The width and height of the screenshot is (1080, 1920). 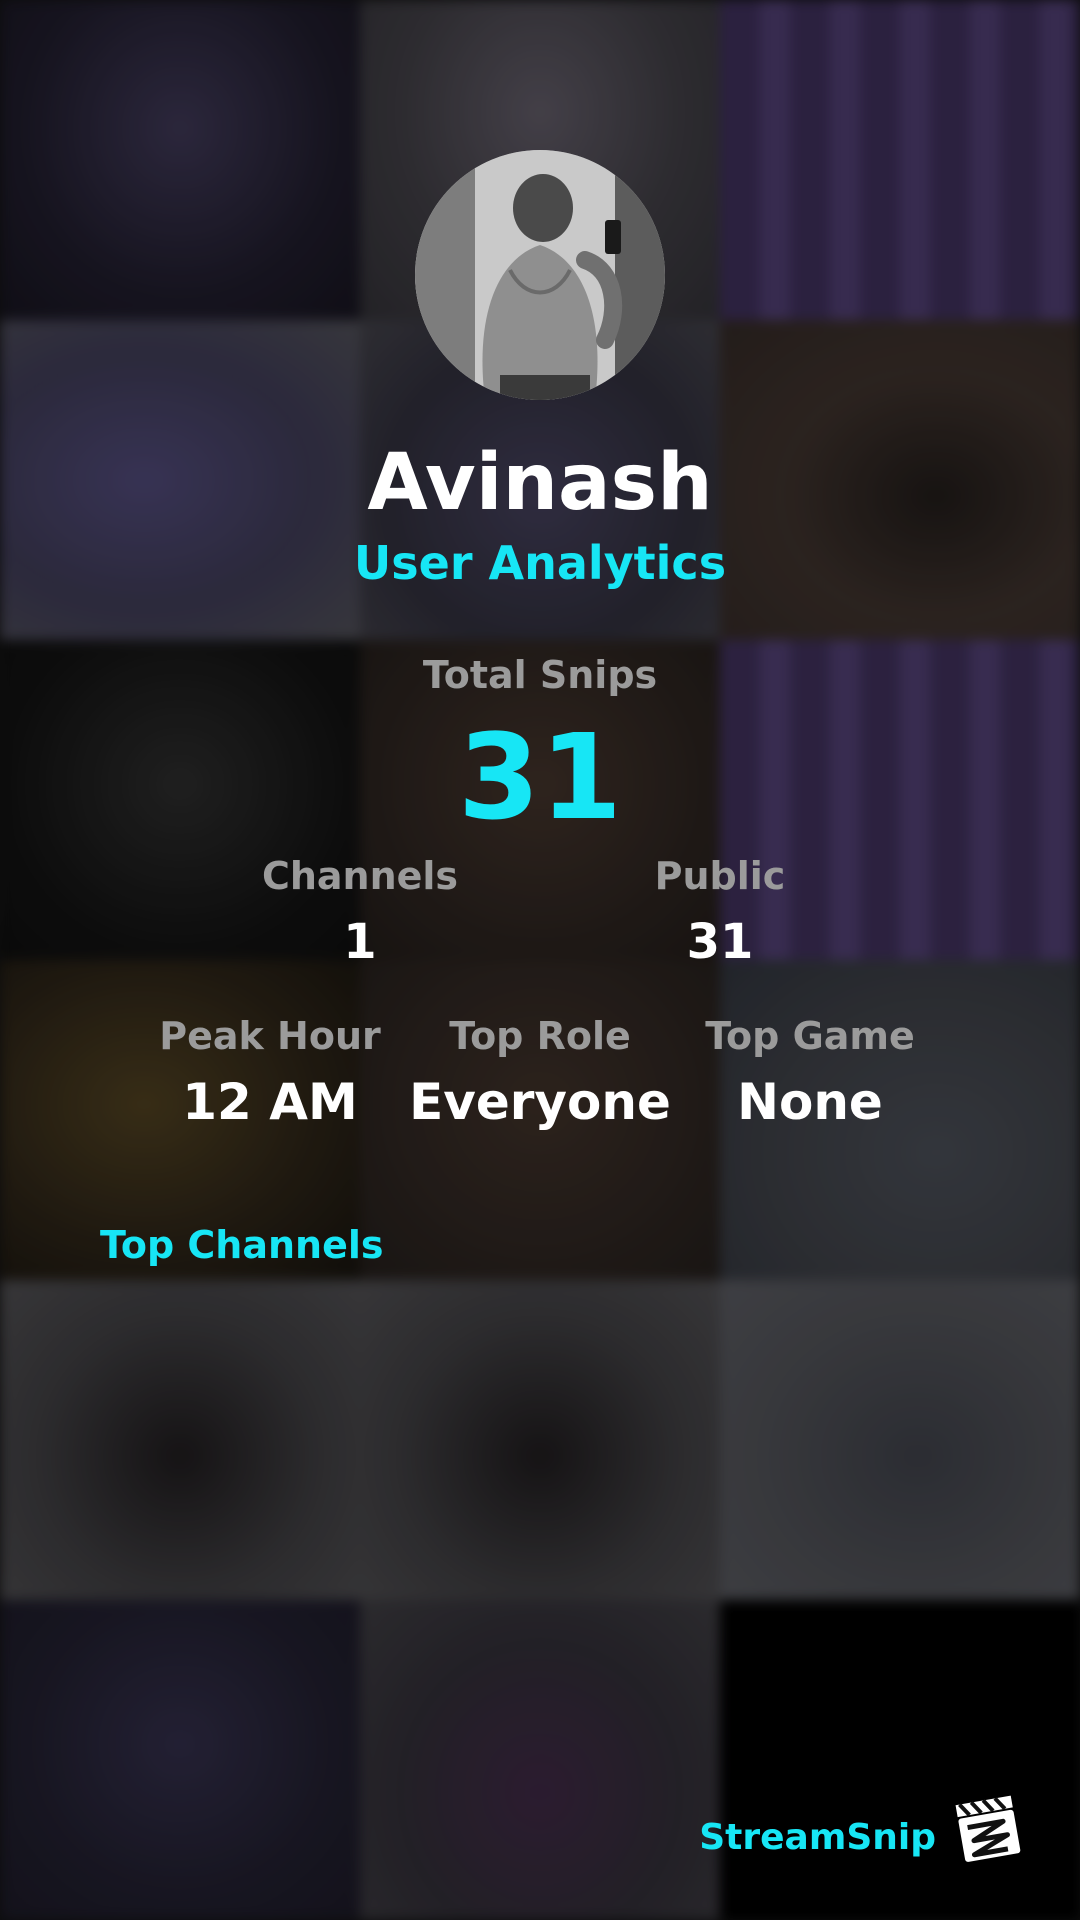 I want to click on channels-value: 1, so click(x=360, y=942).